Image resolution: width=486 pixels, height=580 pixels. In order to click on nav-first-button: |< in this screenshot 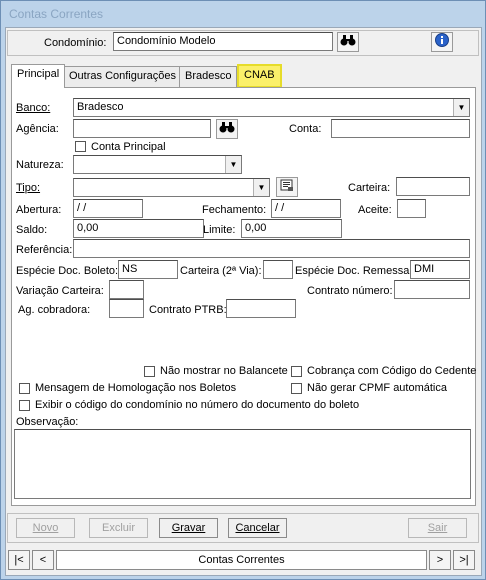, I will do `click(19, 560)`.